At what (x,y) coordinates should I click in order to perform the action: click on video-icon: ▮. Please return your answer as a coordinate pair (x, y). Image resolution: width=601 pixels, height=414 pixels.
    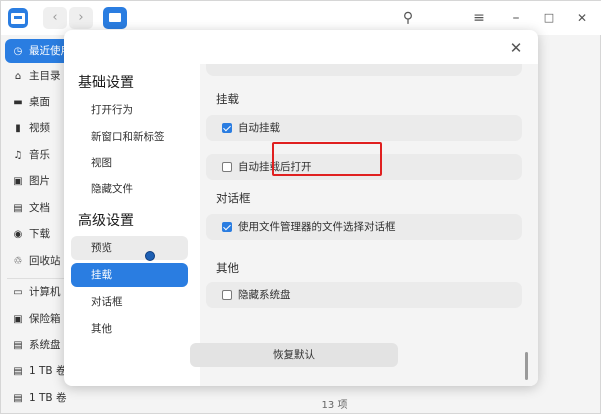
    Looking at the image, I should click on (18, 128).